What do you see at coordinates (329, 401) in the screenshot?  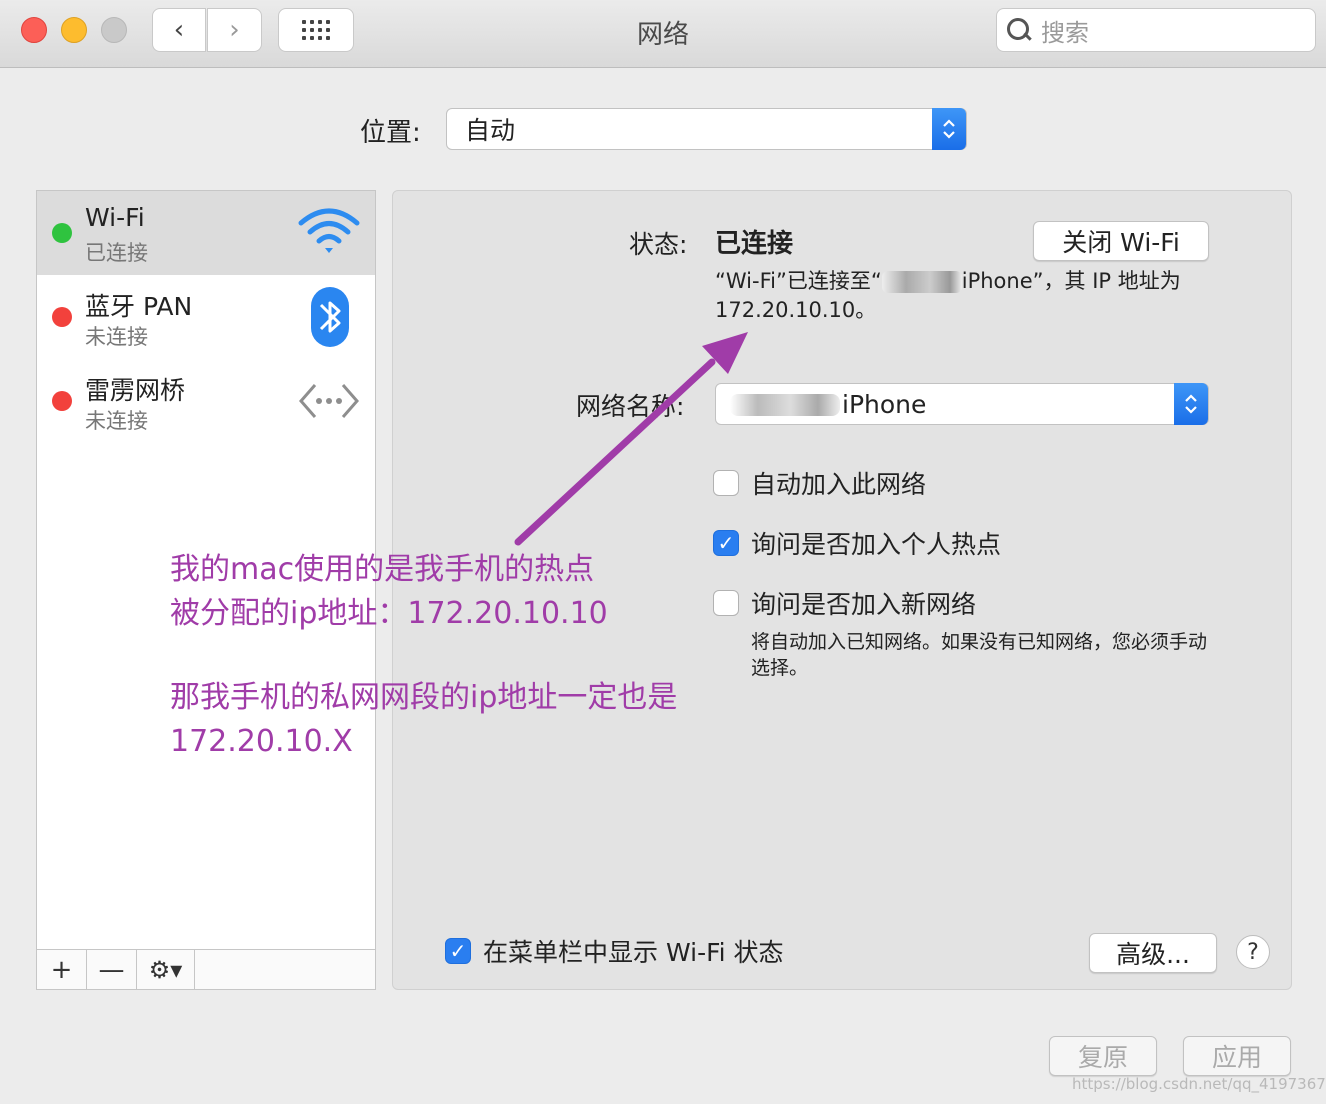 I see `thunderbolt-bridge-icon` at bounding box center [329, 401].